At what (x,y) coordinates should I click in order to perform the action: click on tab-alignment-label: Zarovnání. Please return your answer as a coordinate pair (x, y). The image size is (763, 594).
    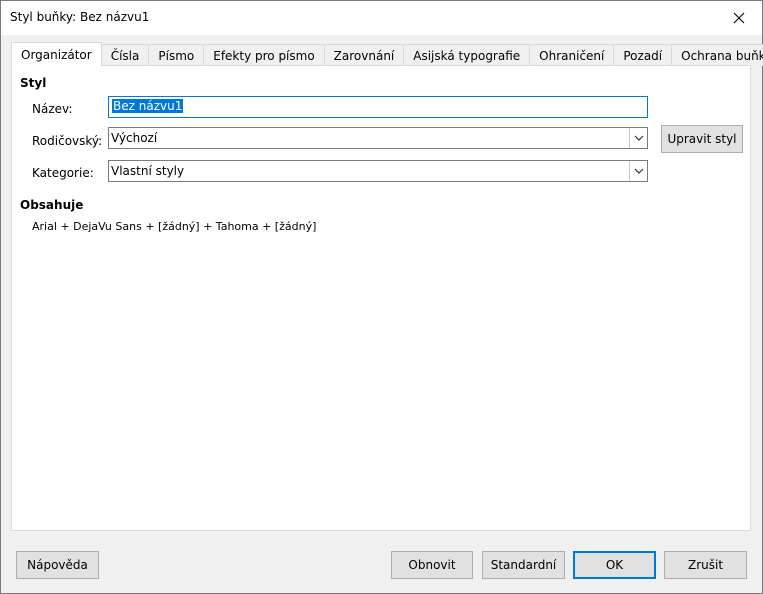
    Looking at the image, I should click on (364, 55).